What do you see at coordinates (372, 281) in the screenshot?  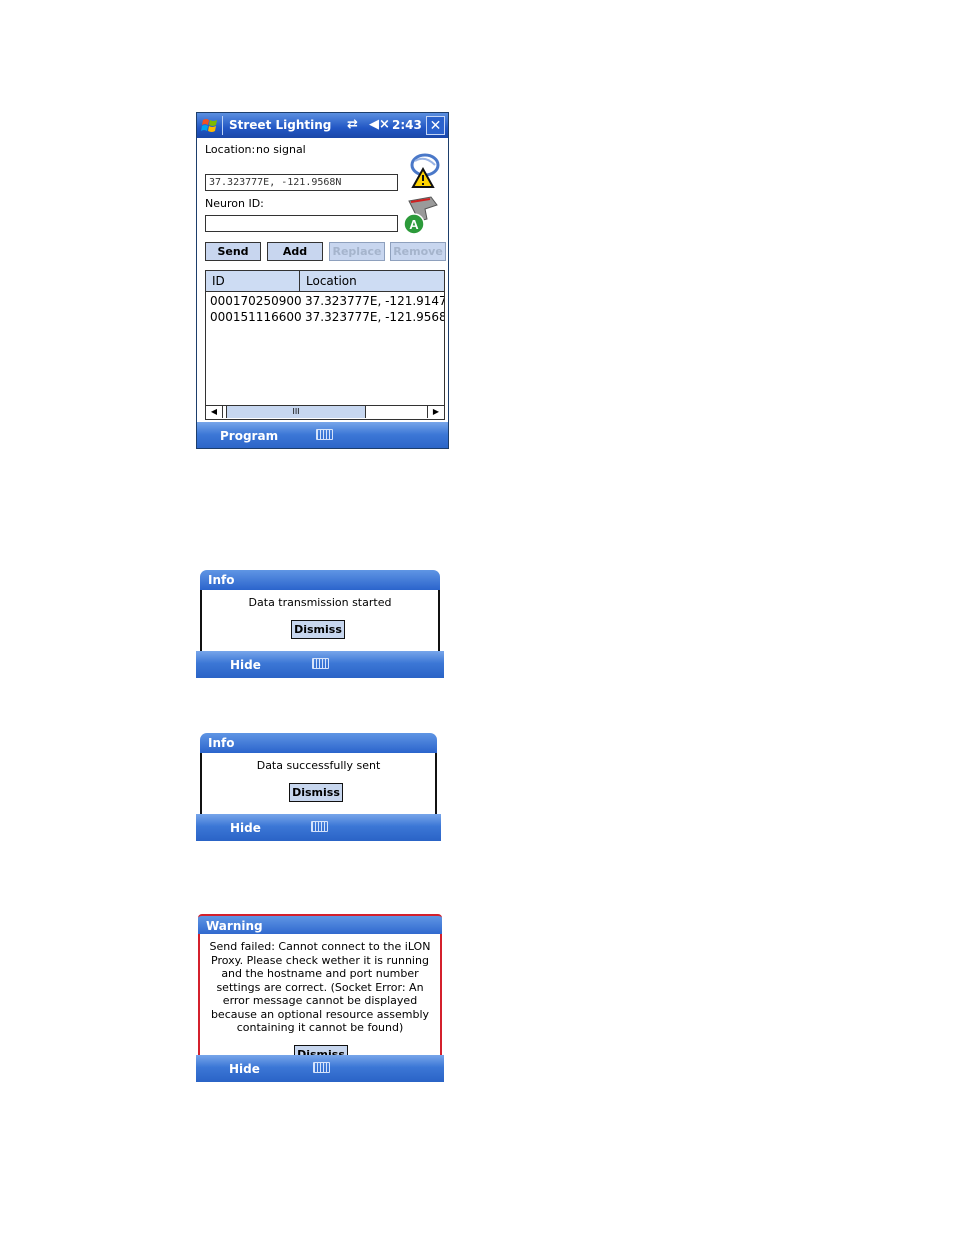 I see `column-header-location: Location` at bounding box center [372, 281].